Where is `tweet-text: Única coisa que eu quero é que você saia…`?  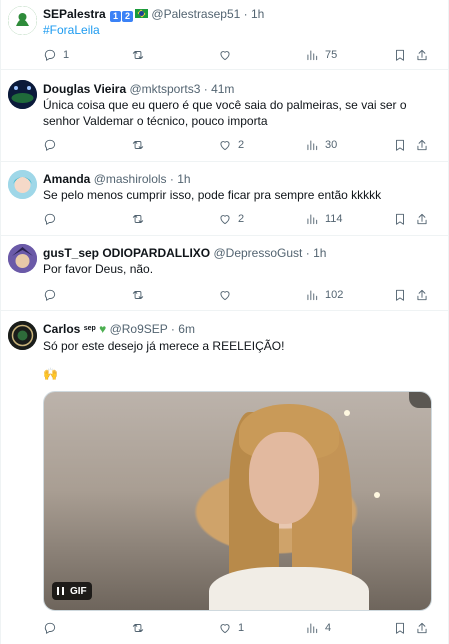 tweet-text: Única coisa que eu quero é que você saia… is located at coordinates (225, 113).